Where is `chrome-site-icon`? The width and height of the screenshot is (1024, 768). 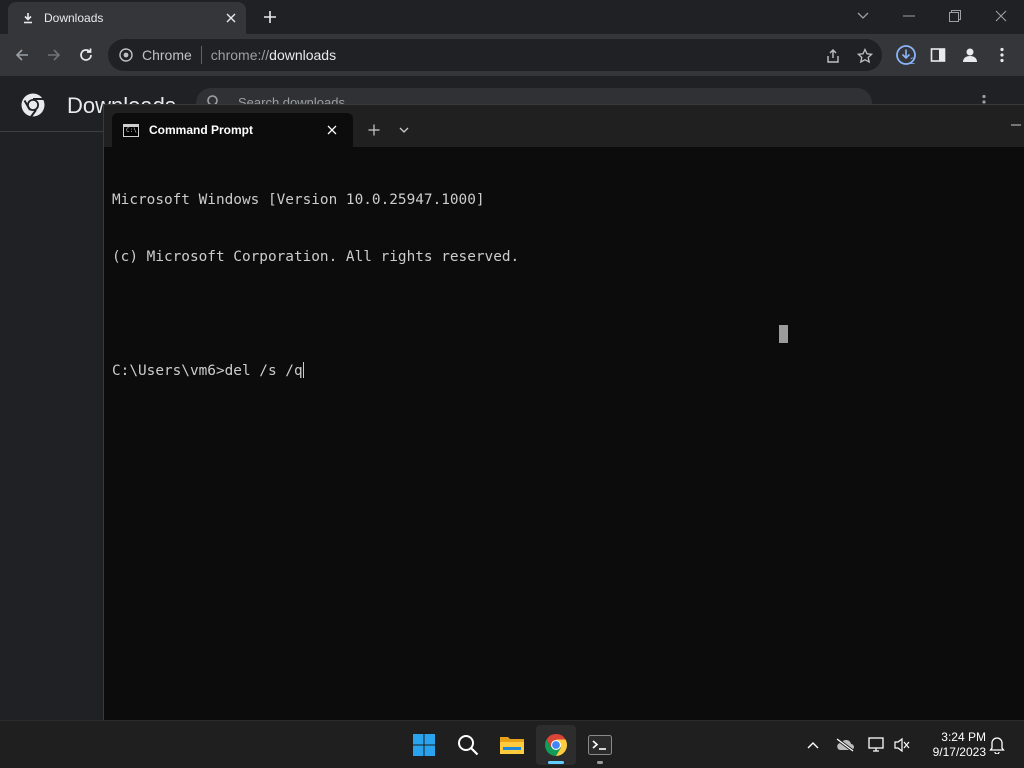 chrome-site-icon is located at coordinates (126, 55).